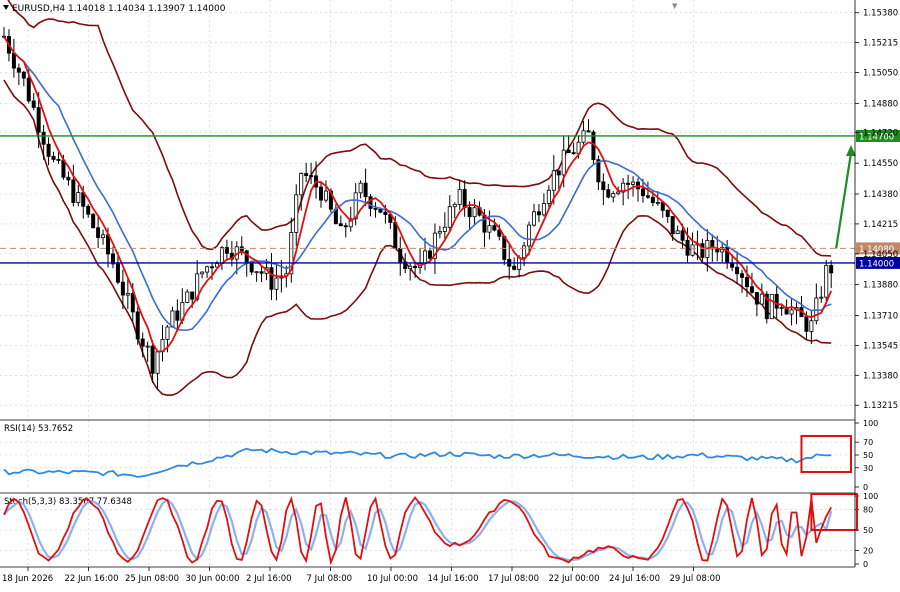 This screenshot has width=900, height=592. Describe the element at coordinates (880, 255) in the screenshot. I see `y-tick-label: 1.14050` at that location.